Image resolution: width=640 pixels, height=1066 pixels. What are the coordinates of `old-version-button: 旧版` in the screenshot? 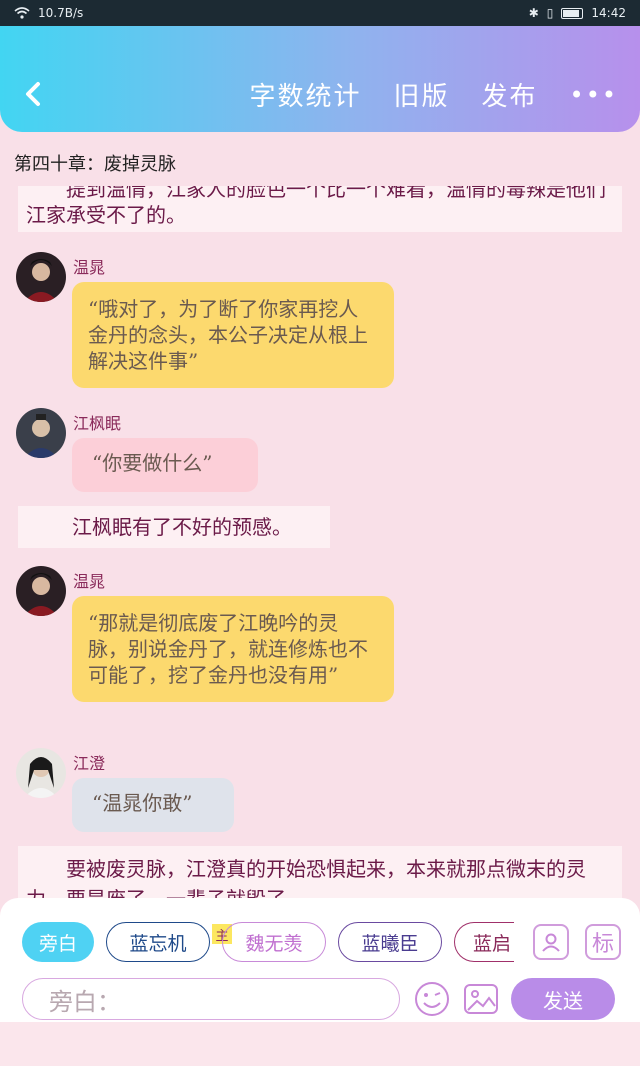 It's located at (422, 94).